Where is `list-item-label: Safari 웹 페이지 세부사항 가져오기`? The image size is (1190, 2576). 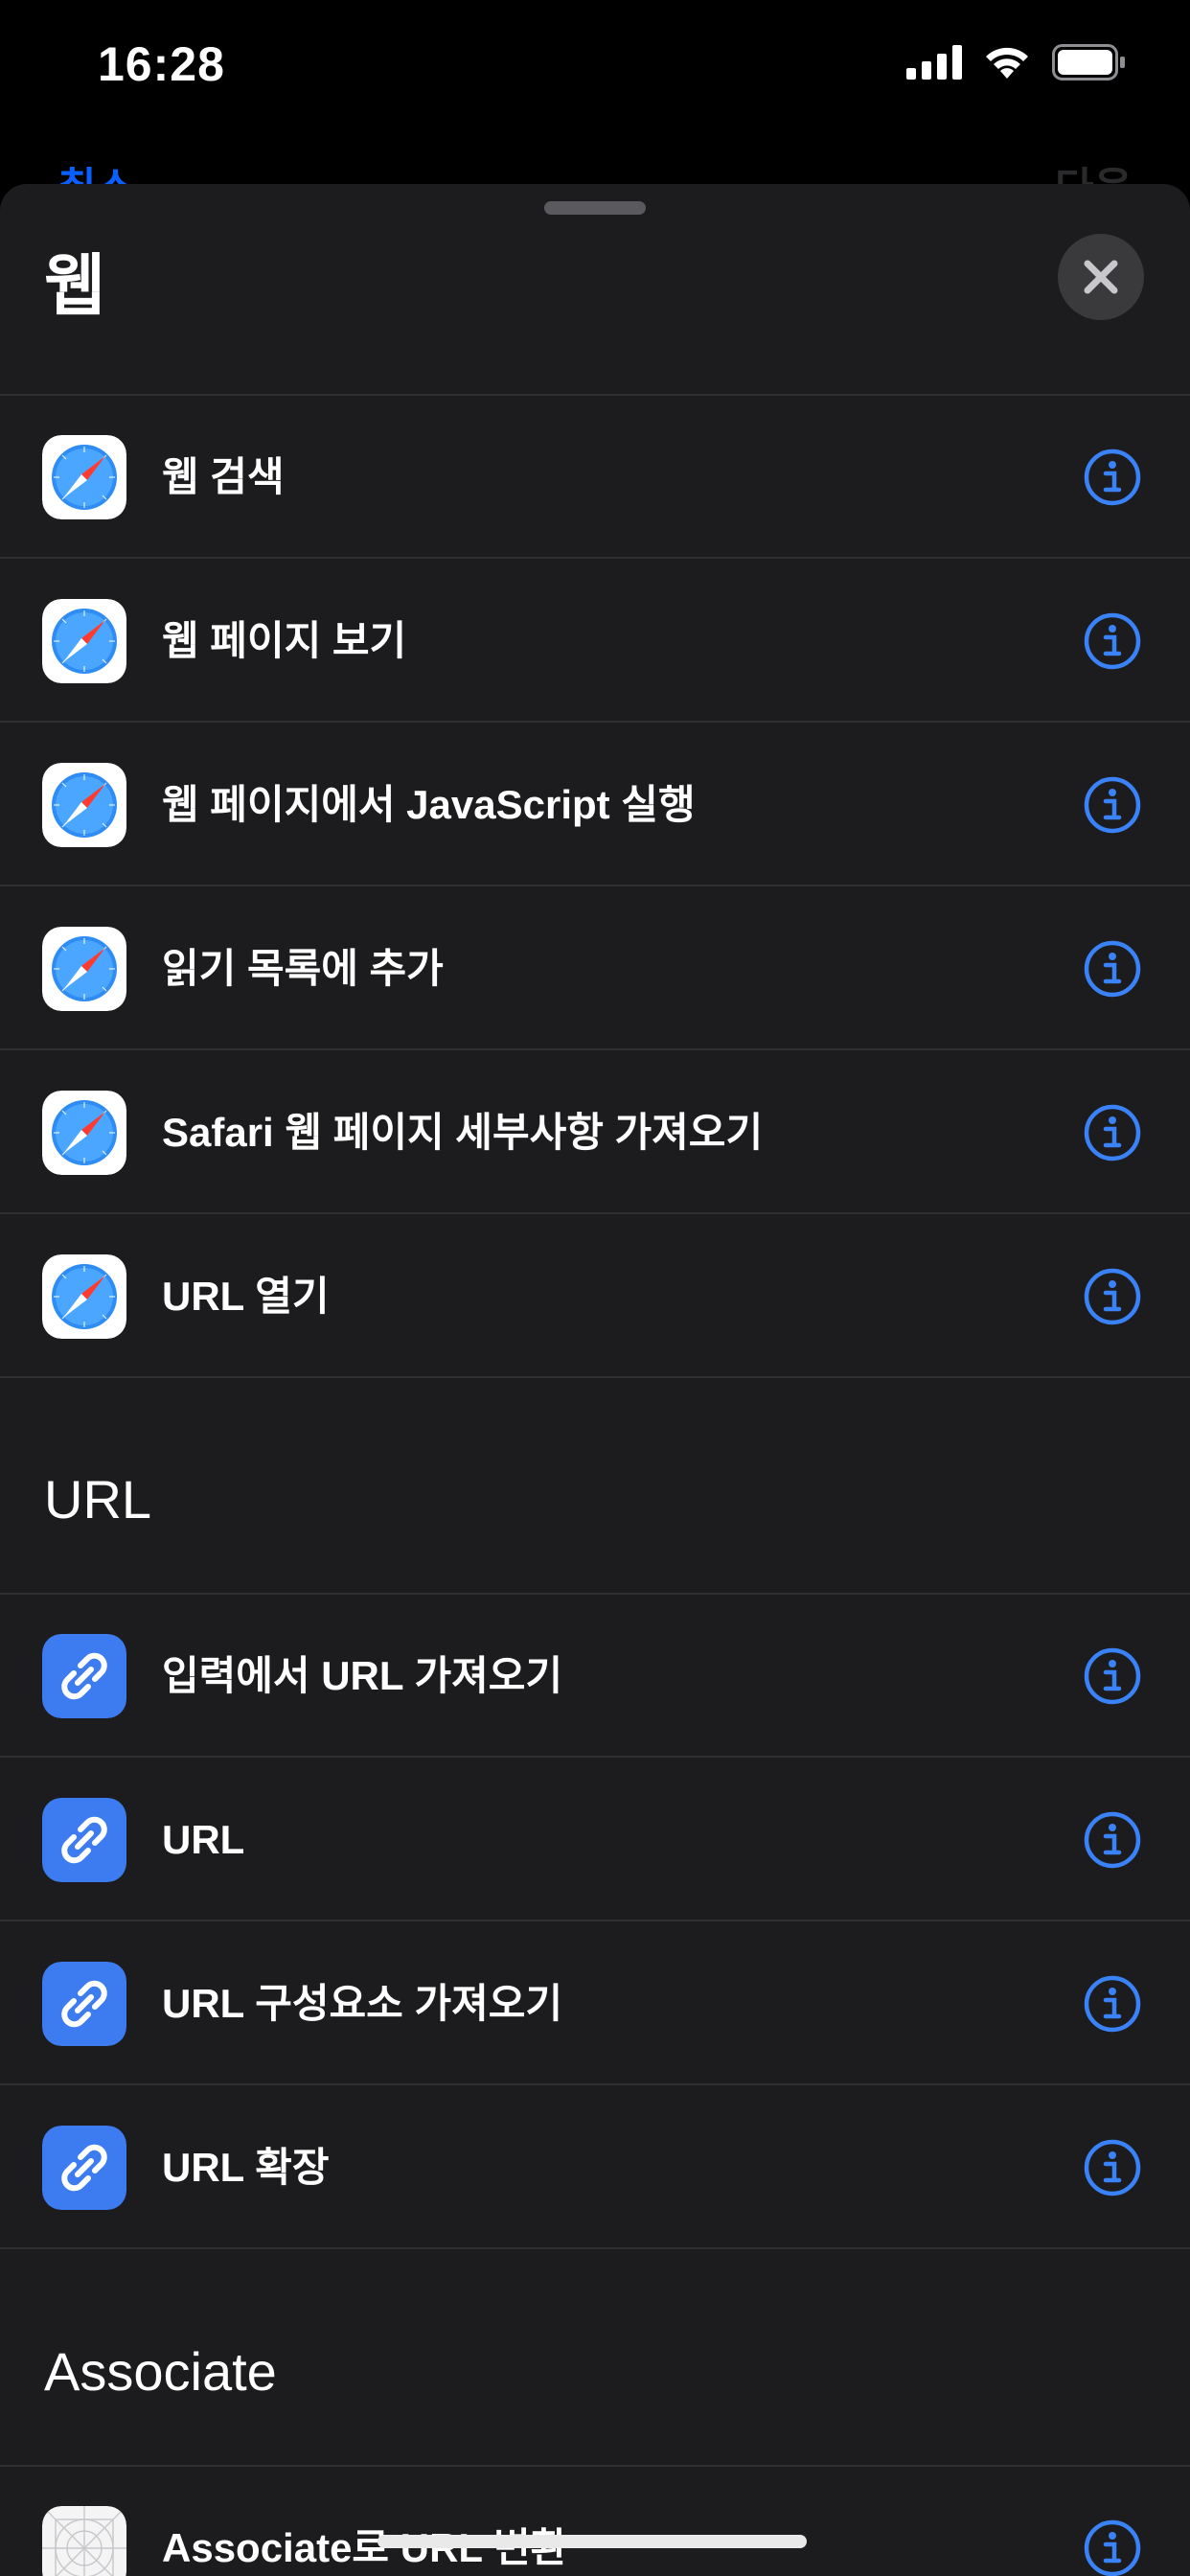 list-item-label: Safari 웹 페이지 세부사항 가져오기 is located at coordinates (463, 1132).